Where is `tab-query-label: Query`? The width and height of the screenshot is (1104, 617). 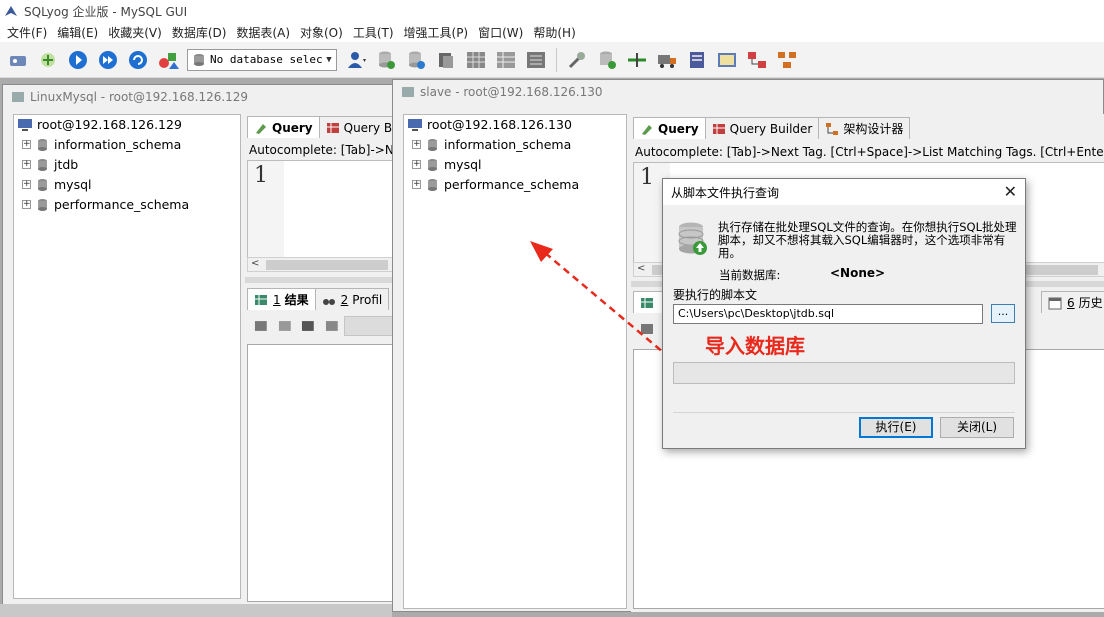 tab-query-label: Query is located at coordinates (678, 128).